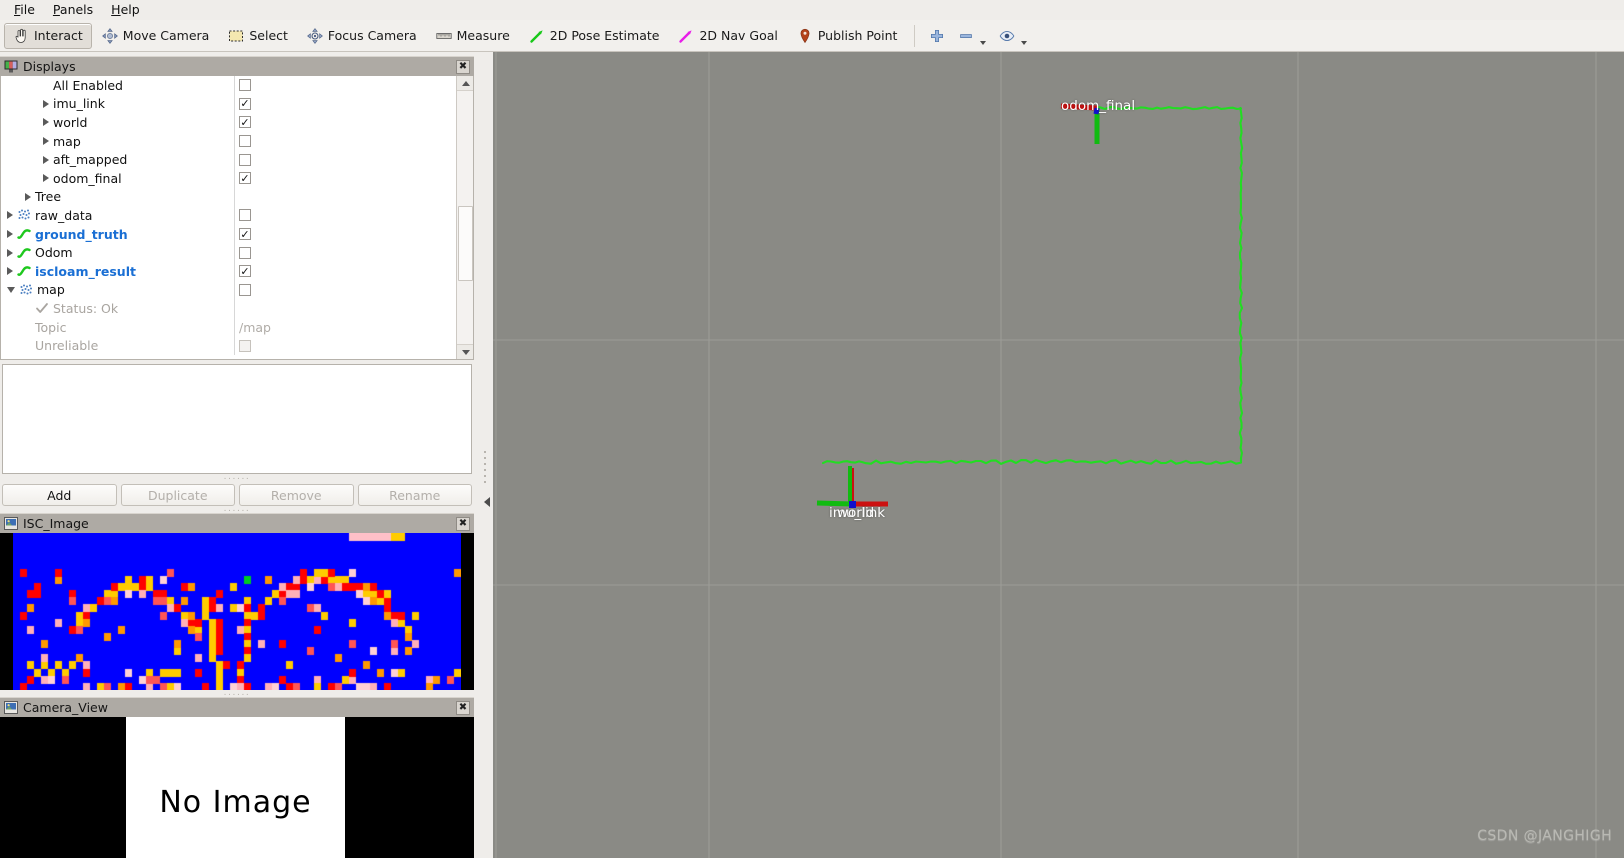 This screenshot has width=1624, height=858. I want to click on tree-row: All Enabled, so click(228, 85).